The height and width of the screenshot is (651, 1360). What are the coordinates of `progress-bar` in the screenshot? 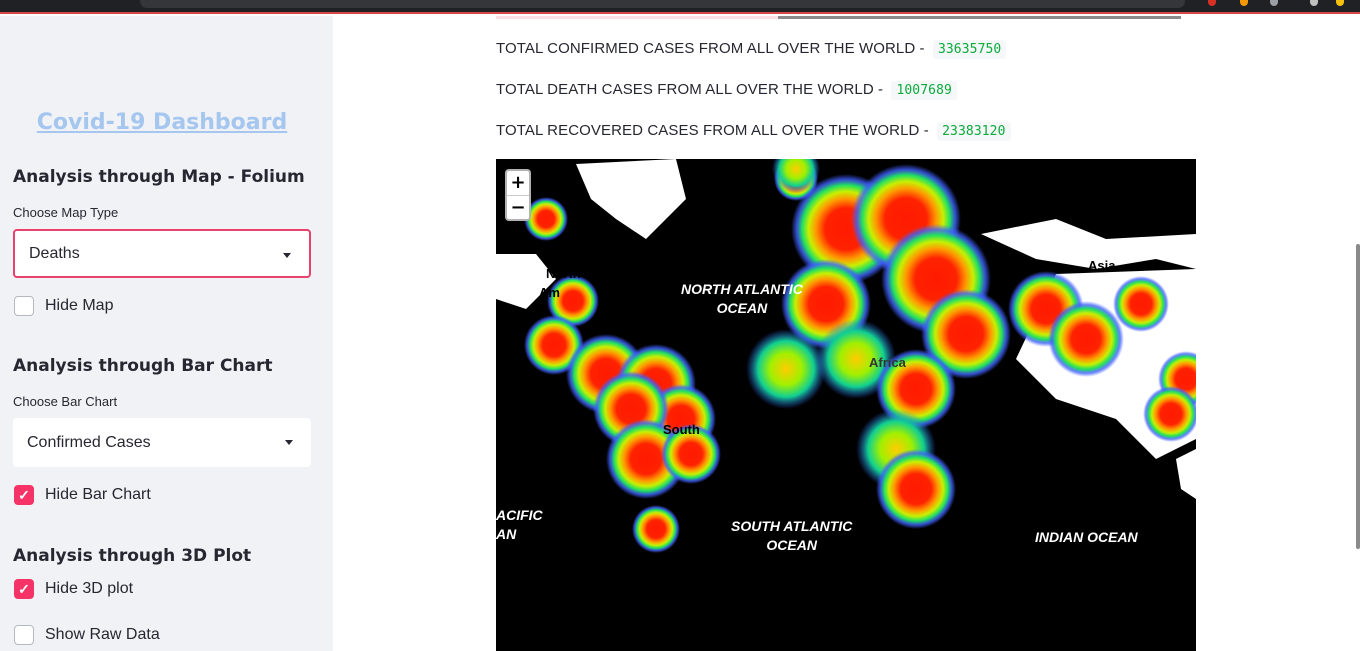 It's located at (838, 17).